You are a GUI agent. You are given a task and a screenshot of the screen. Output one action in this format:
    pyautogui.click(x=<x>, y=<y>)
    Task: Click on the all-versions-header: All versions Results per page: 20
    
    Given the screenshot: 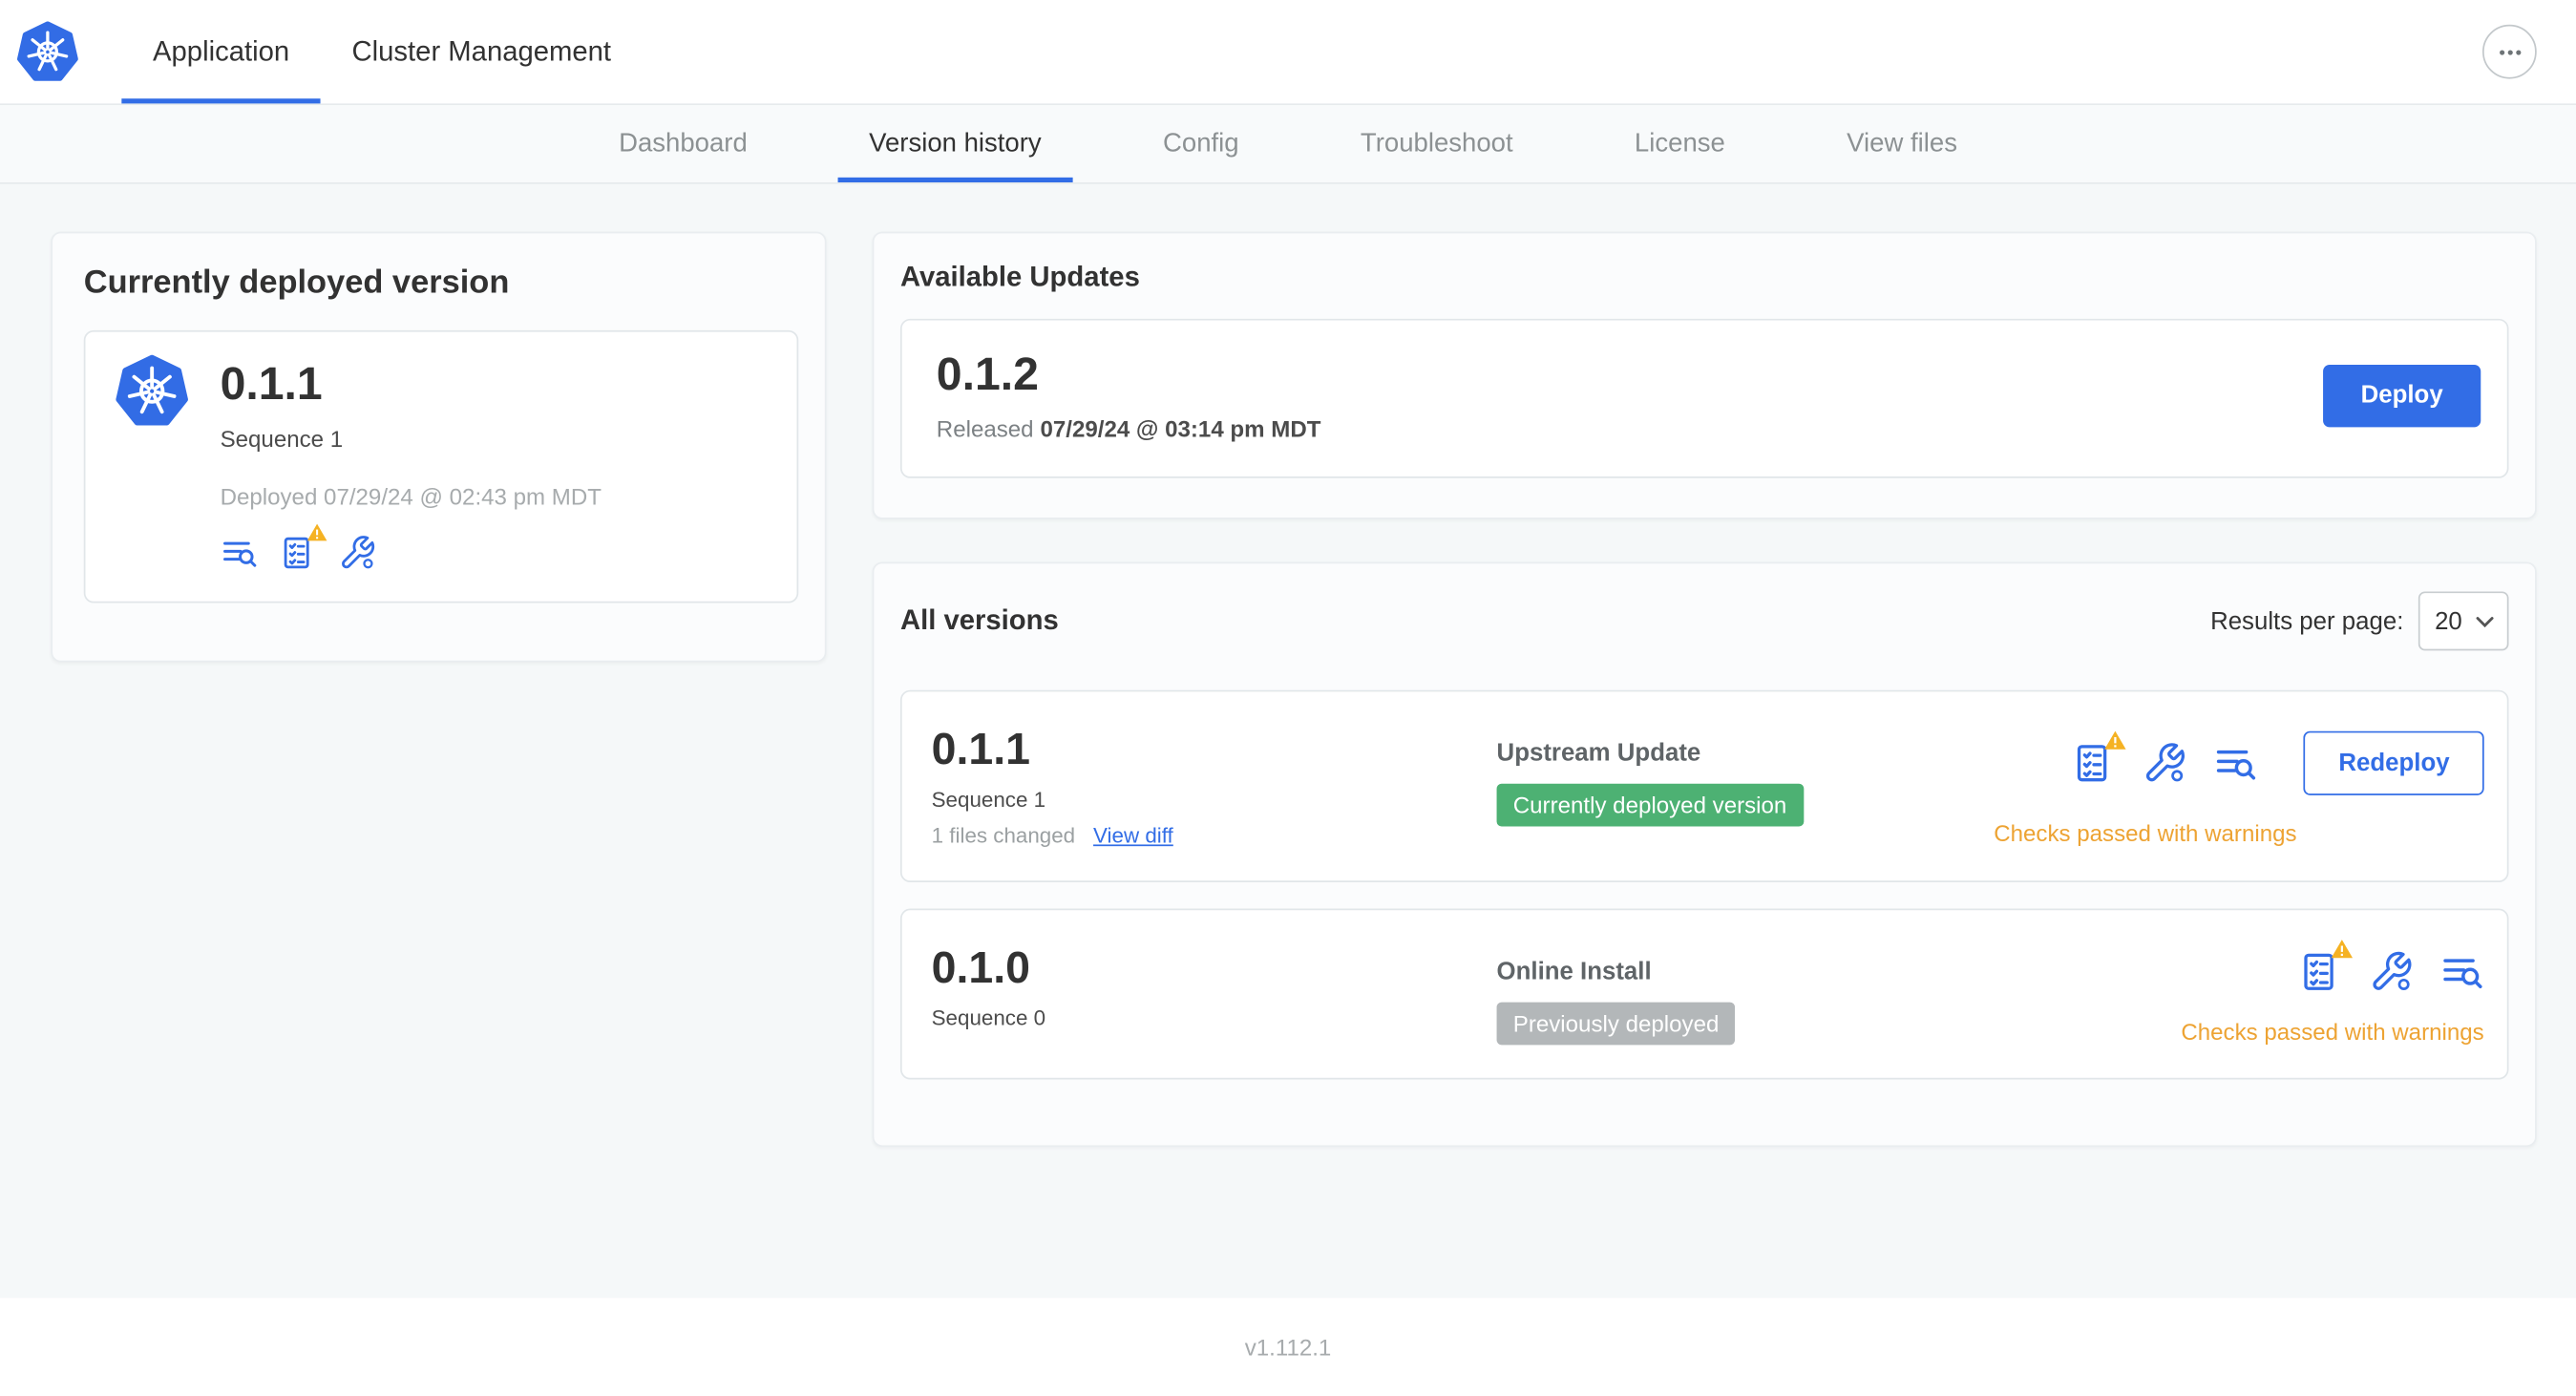 What is the action you would take?
    pyautogui.click(x=1704, y=621)
    